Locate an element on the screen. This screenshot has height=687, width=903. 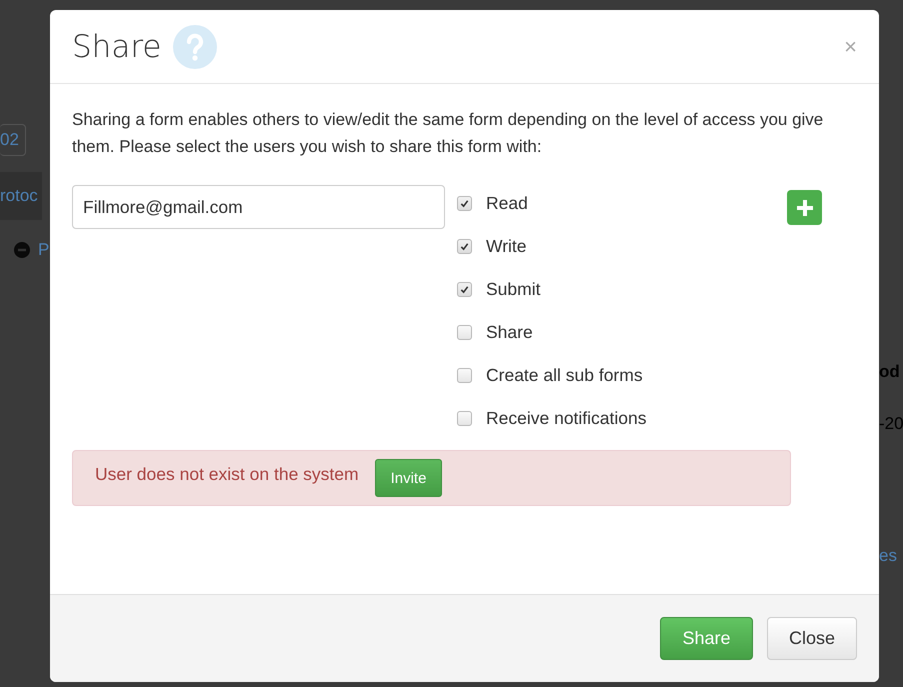
intro-text: Sharing a form enables others to view/edit the same form depending on the level of access you give them. Please select the users you wish to share this form with: is located at coordinates (448, 133).